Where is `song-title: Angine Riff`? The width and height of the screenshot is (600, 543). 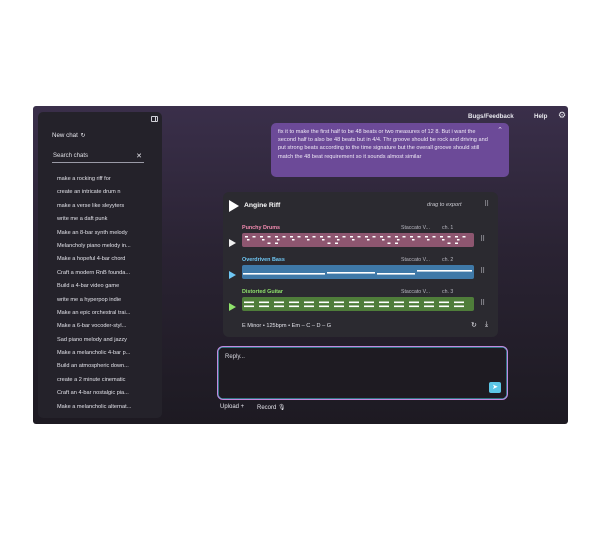
song-title: Angine Riff is located at coordinates (262, 205).